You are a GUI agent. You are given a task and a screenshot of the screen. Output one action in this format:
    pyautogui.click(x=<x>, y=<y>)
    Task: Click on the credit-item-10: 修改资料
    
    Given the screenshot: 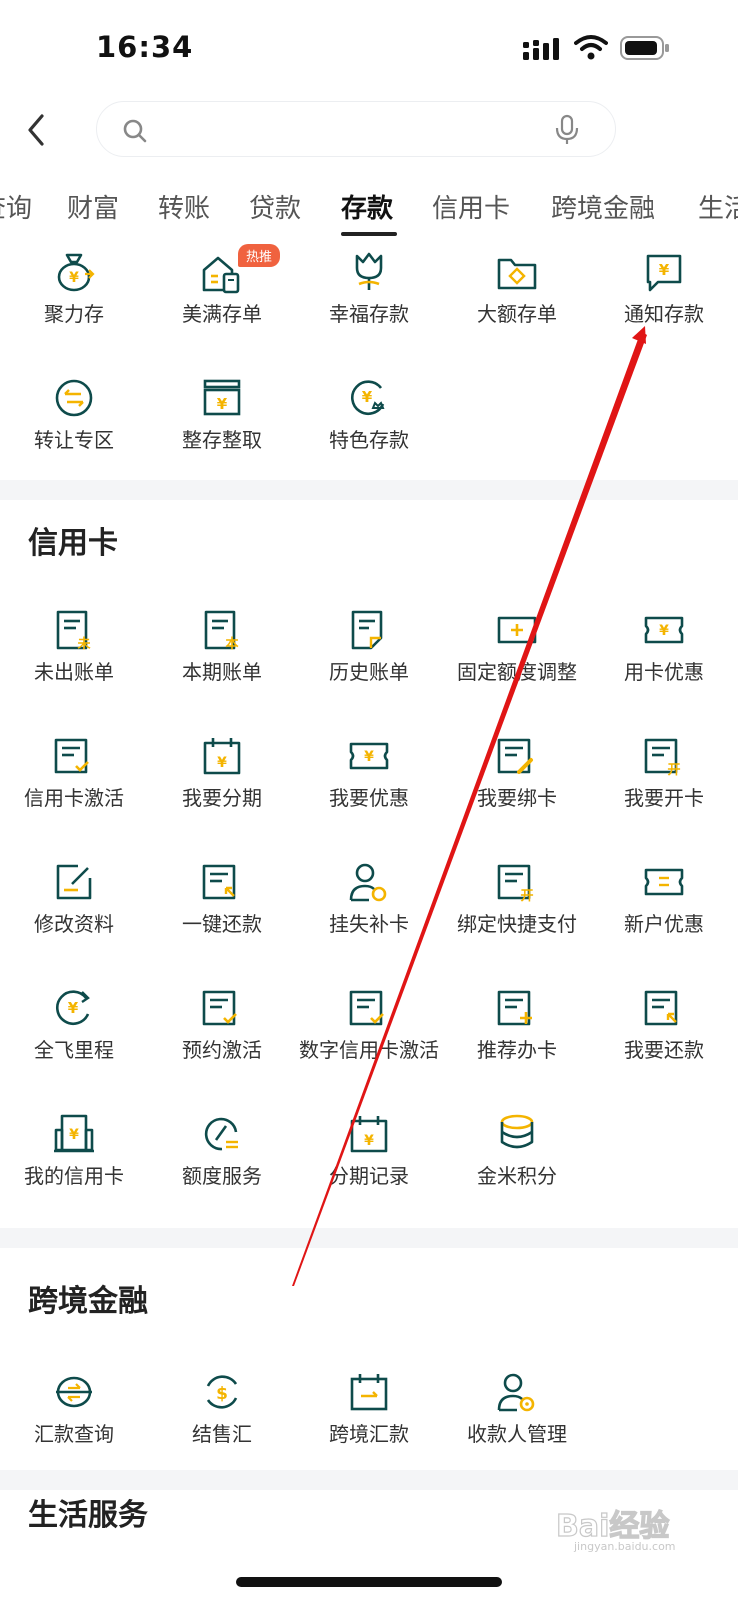 What is the action you would take?
    pyautogui.click(x=74, y=915)
    